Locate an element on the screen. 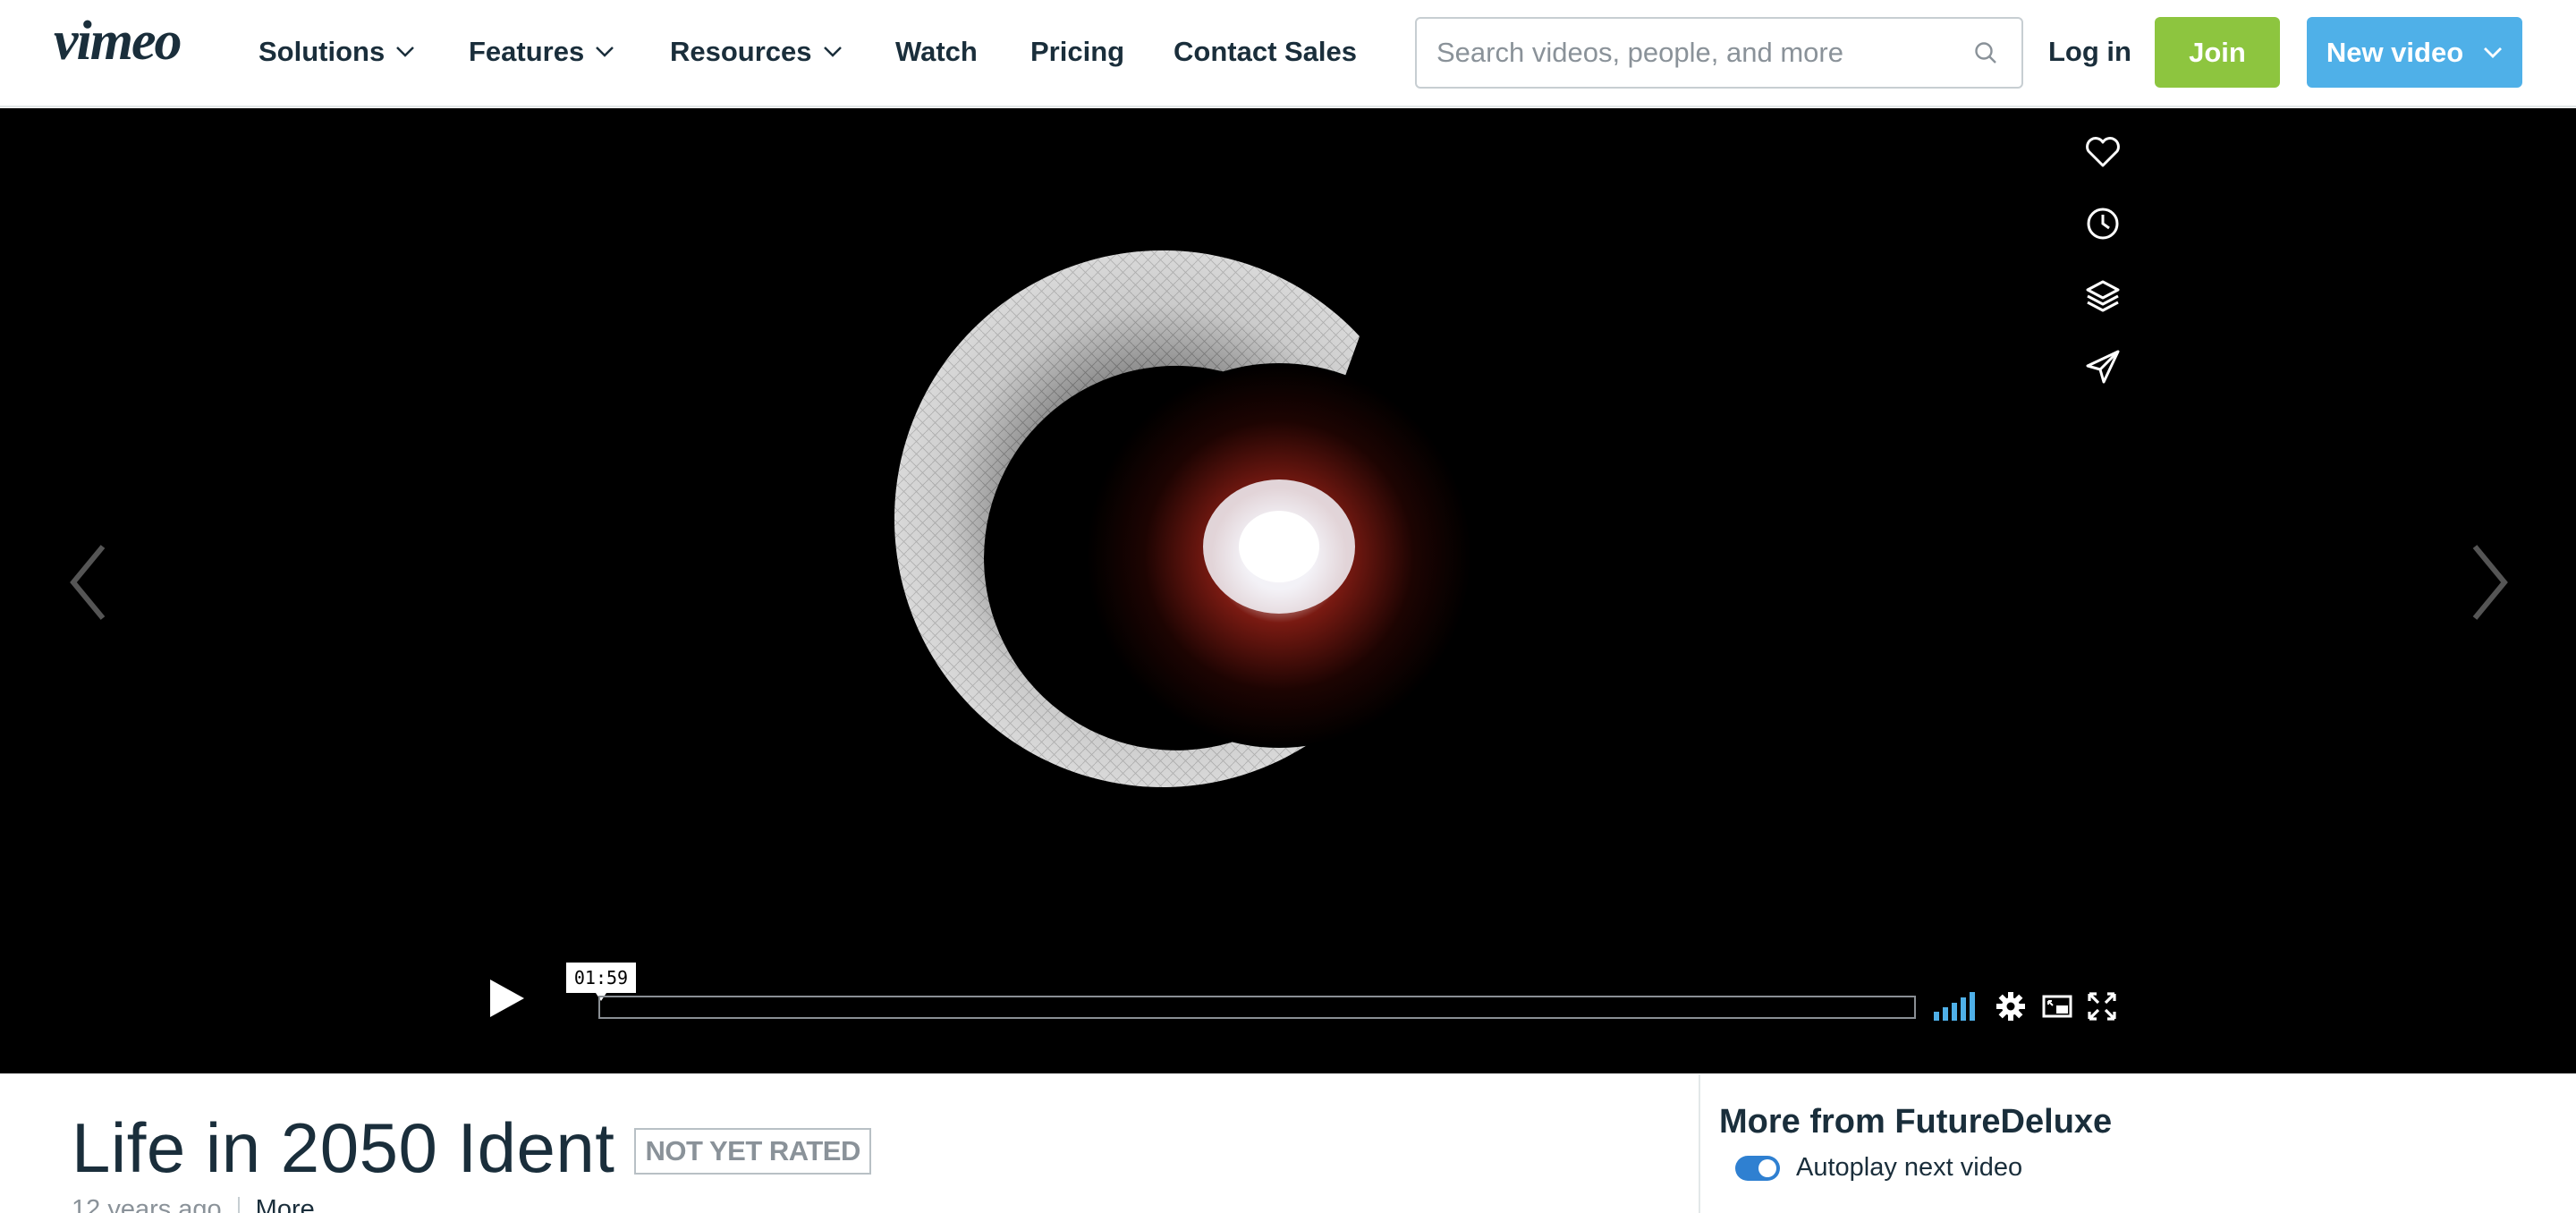  watch-later-clock-icon is located at coordinates (2102, 223).